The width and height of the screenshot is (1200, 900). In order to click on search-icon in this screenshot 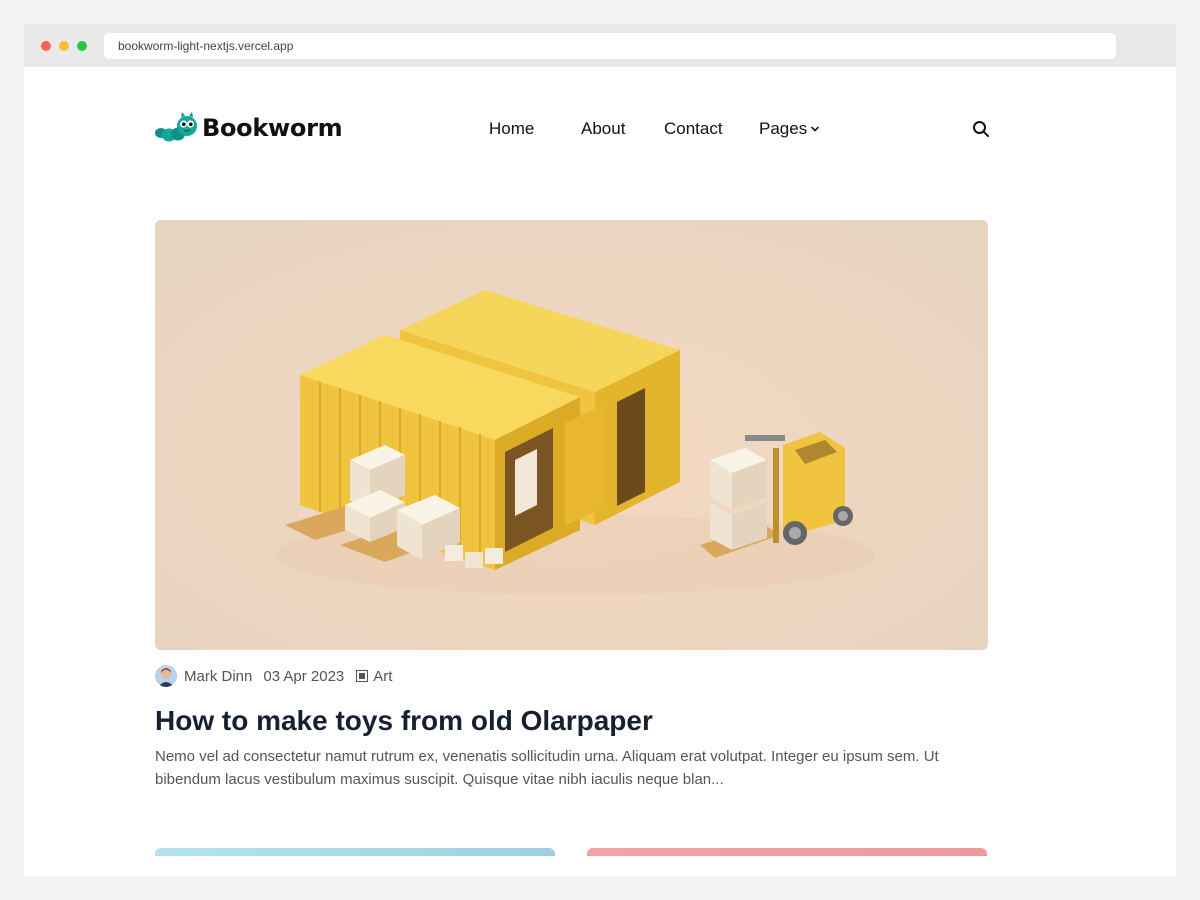, I will do `click(981, 129)`.